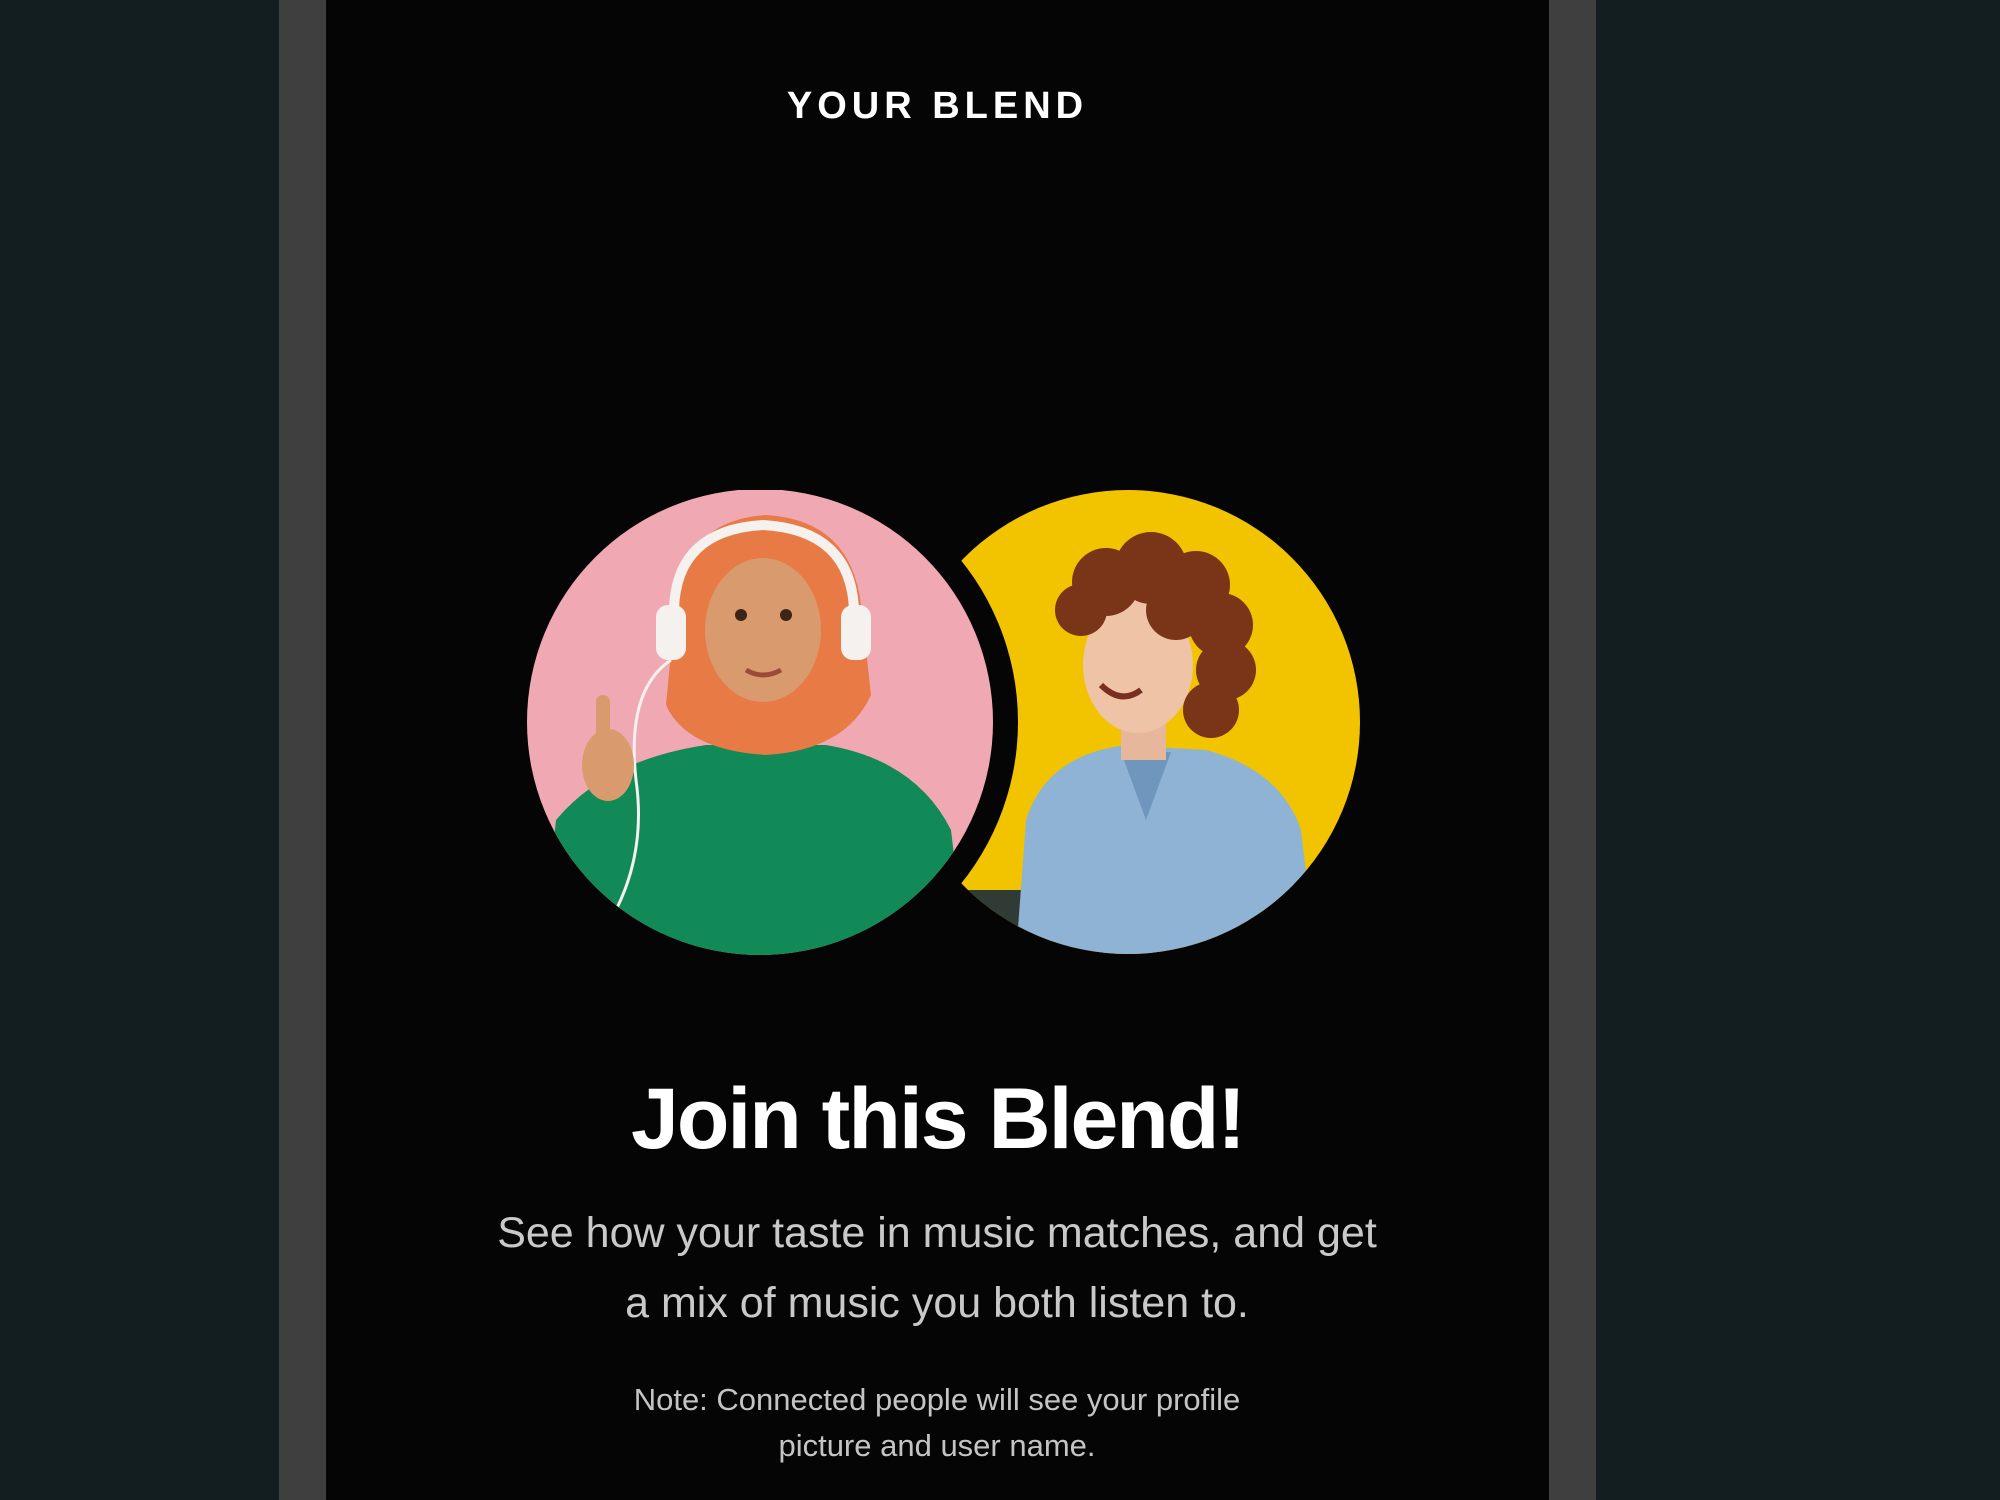  Describe the element at coordinates (938, 1119) in the screenshot. I see `blend-headline: Join this Blend!` at that location.